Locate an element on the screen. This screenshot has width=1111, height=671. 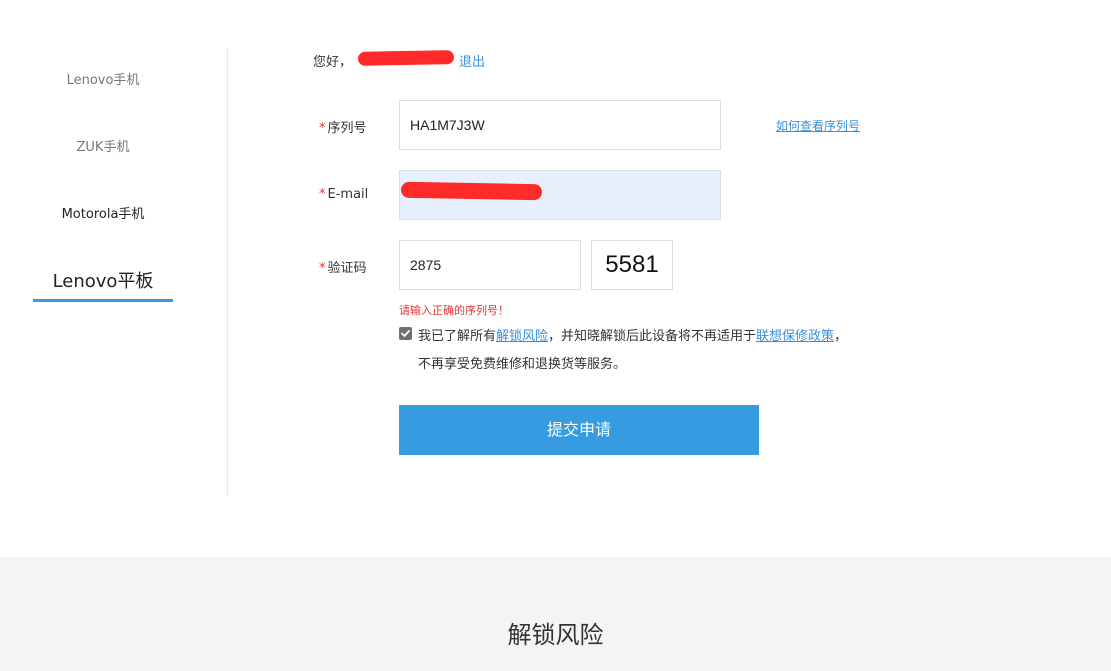
captcha-label: * 验证码 is located at coordinates (343, 266).